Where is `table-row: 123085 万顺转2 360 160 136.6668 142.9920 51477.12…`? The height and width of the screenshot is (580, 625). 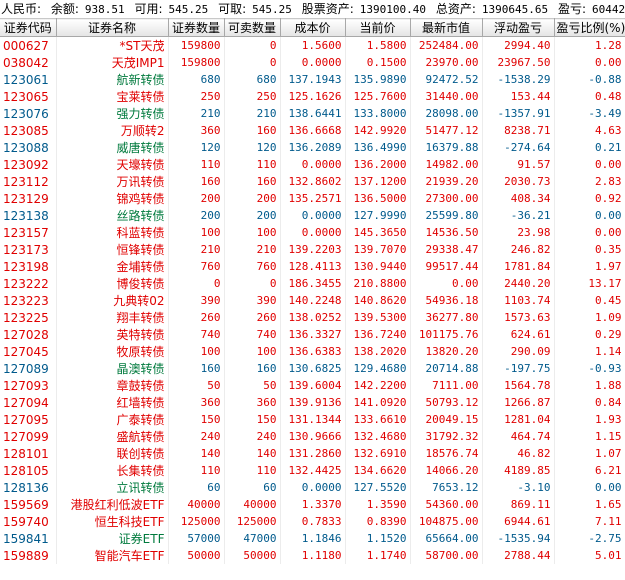 table-row: 123085 万顺转2 360 160 136.6668 142.9920 51477.12… is located at coordinates (312, 130).